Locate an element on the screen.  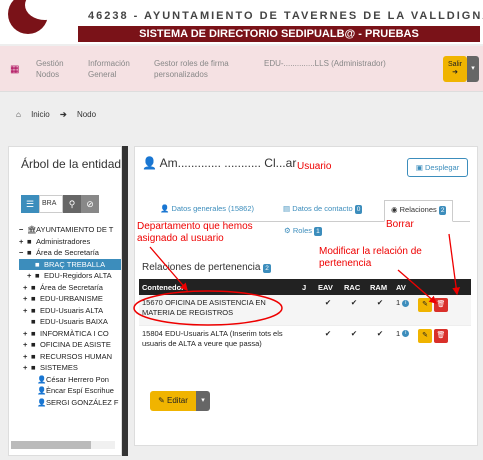
nav-user-menu: EDU-..............LLS (Administrador) is located at coordinates (344, 63).